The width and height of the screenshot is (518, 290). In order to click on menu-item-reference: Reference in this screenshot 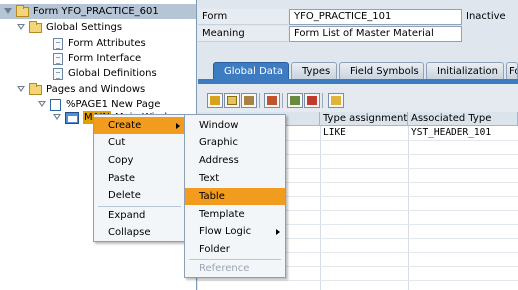, I will do `click(224, 268)`.